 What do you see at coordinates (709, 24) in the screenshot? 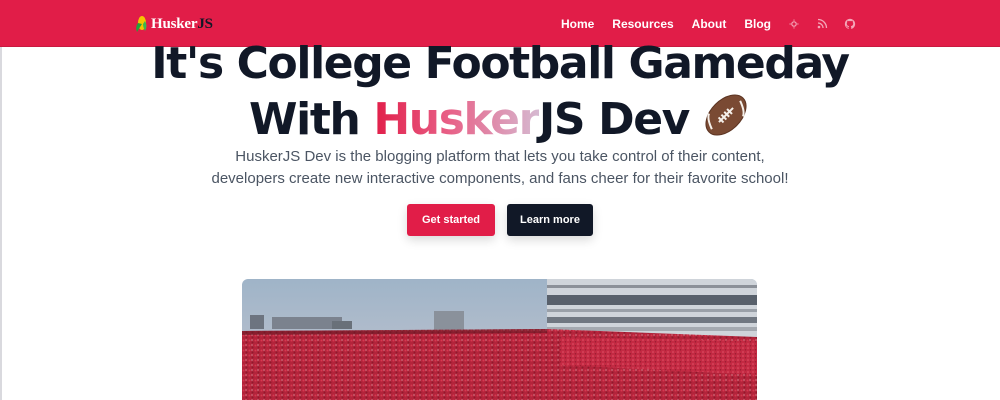
I see `nav-link-about: About` at bounding box center [709, 24].